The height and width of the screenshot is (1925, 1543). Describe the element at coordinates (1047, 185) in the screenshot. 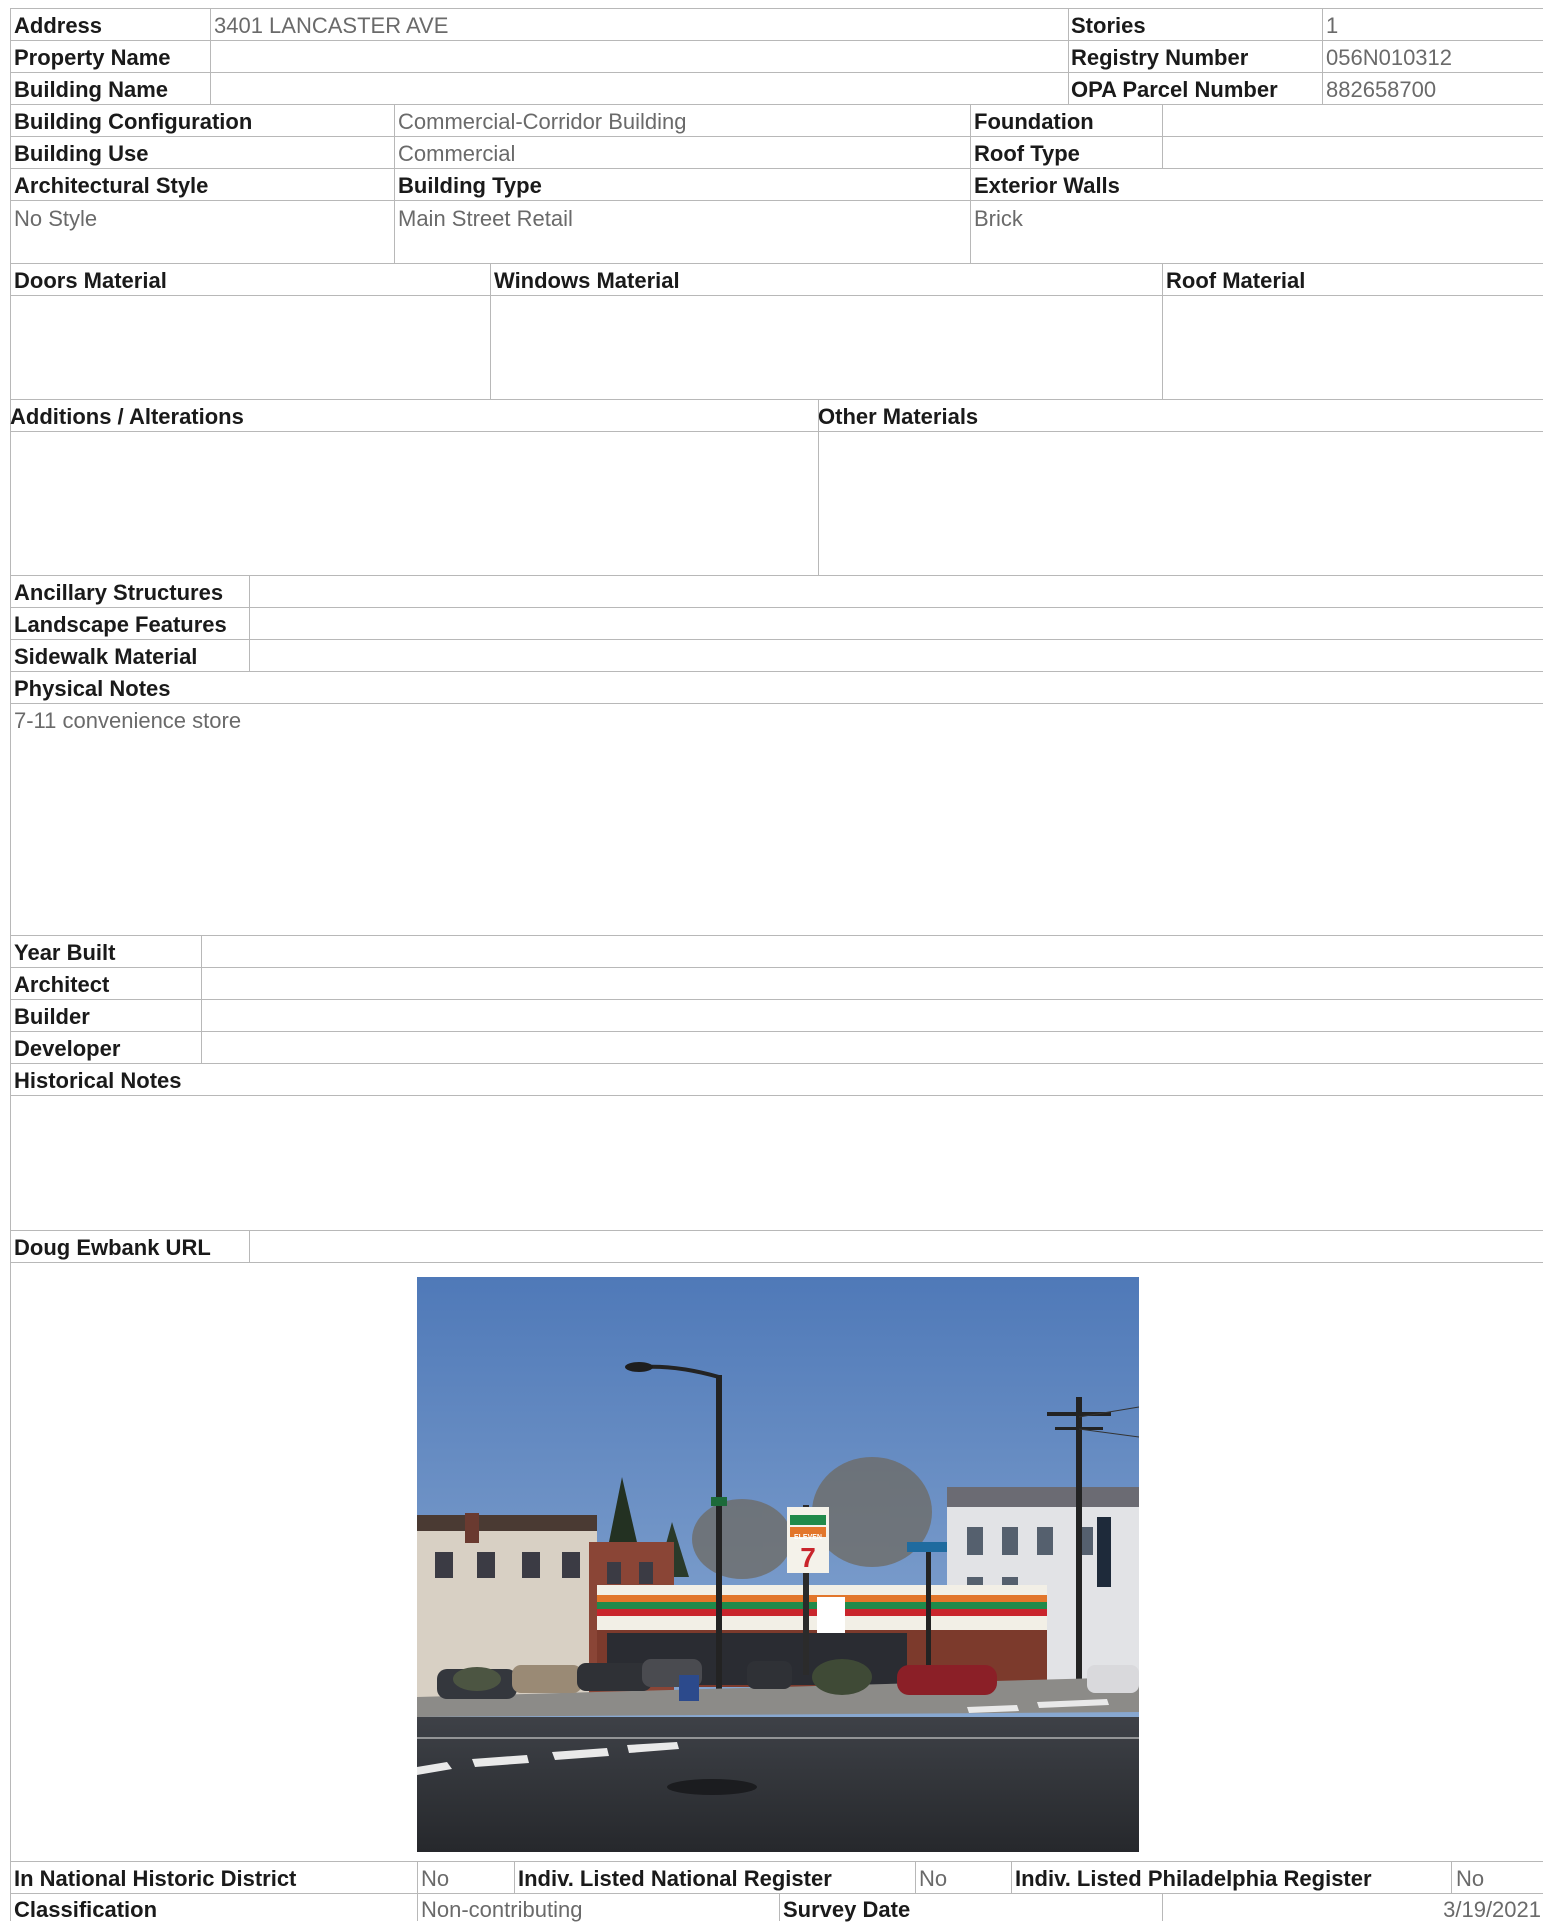

I see `exterior-walls-label: Exterior Walls` at that location.